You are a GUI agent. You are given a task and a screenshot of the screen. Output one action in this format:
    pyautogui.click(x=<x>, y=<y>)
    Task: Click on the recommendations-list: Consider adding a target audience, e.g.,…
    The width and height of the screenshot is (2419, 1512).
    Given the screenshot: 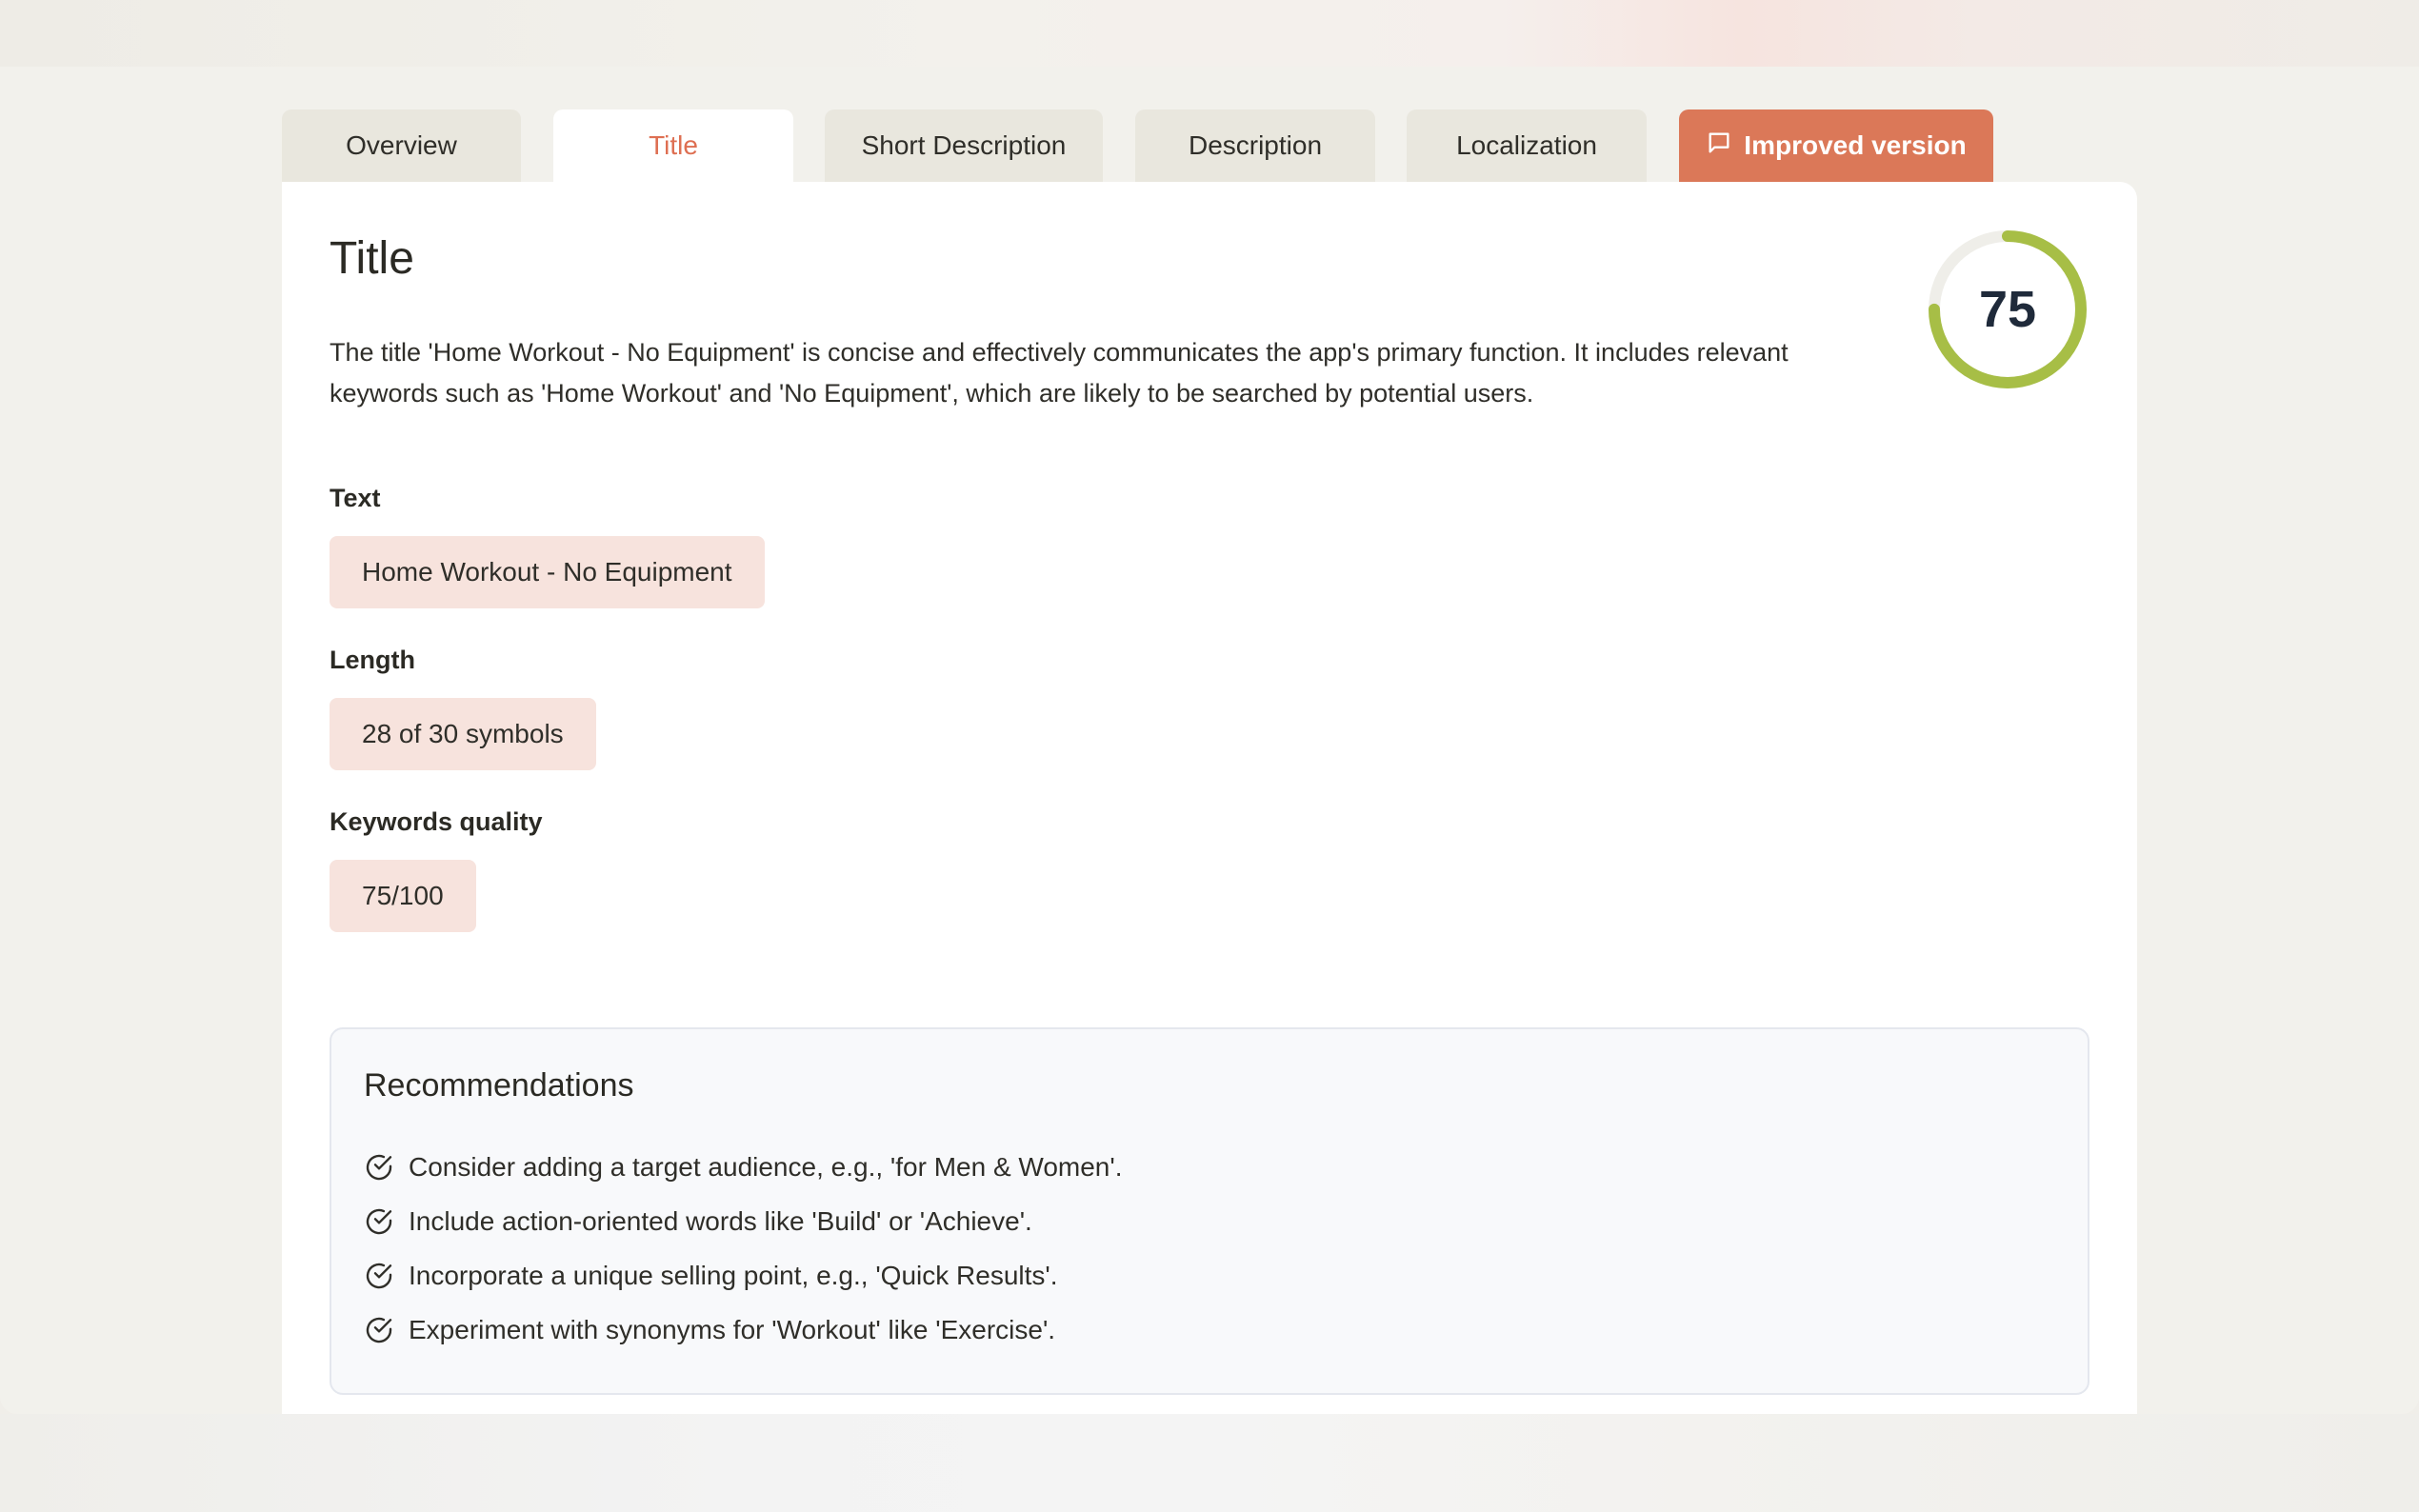 What is the action you would take?
    pyautogui.click(x=743, y=1248)
    